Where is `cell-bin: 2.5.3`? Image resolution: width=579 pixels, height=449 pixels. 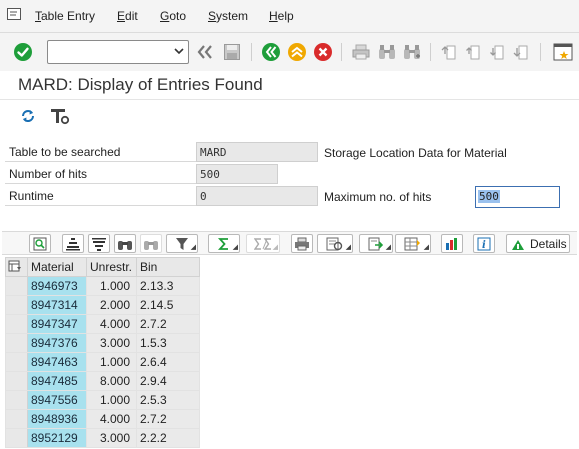 cell-bin: 2.5.3 is located at coordinates (168, 400).